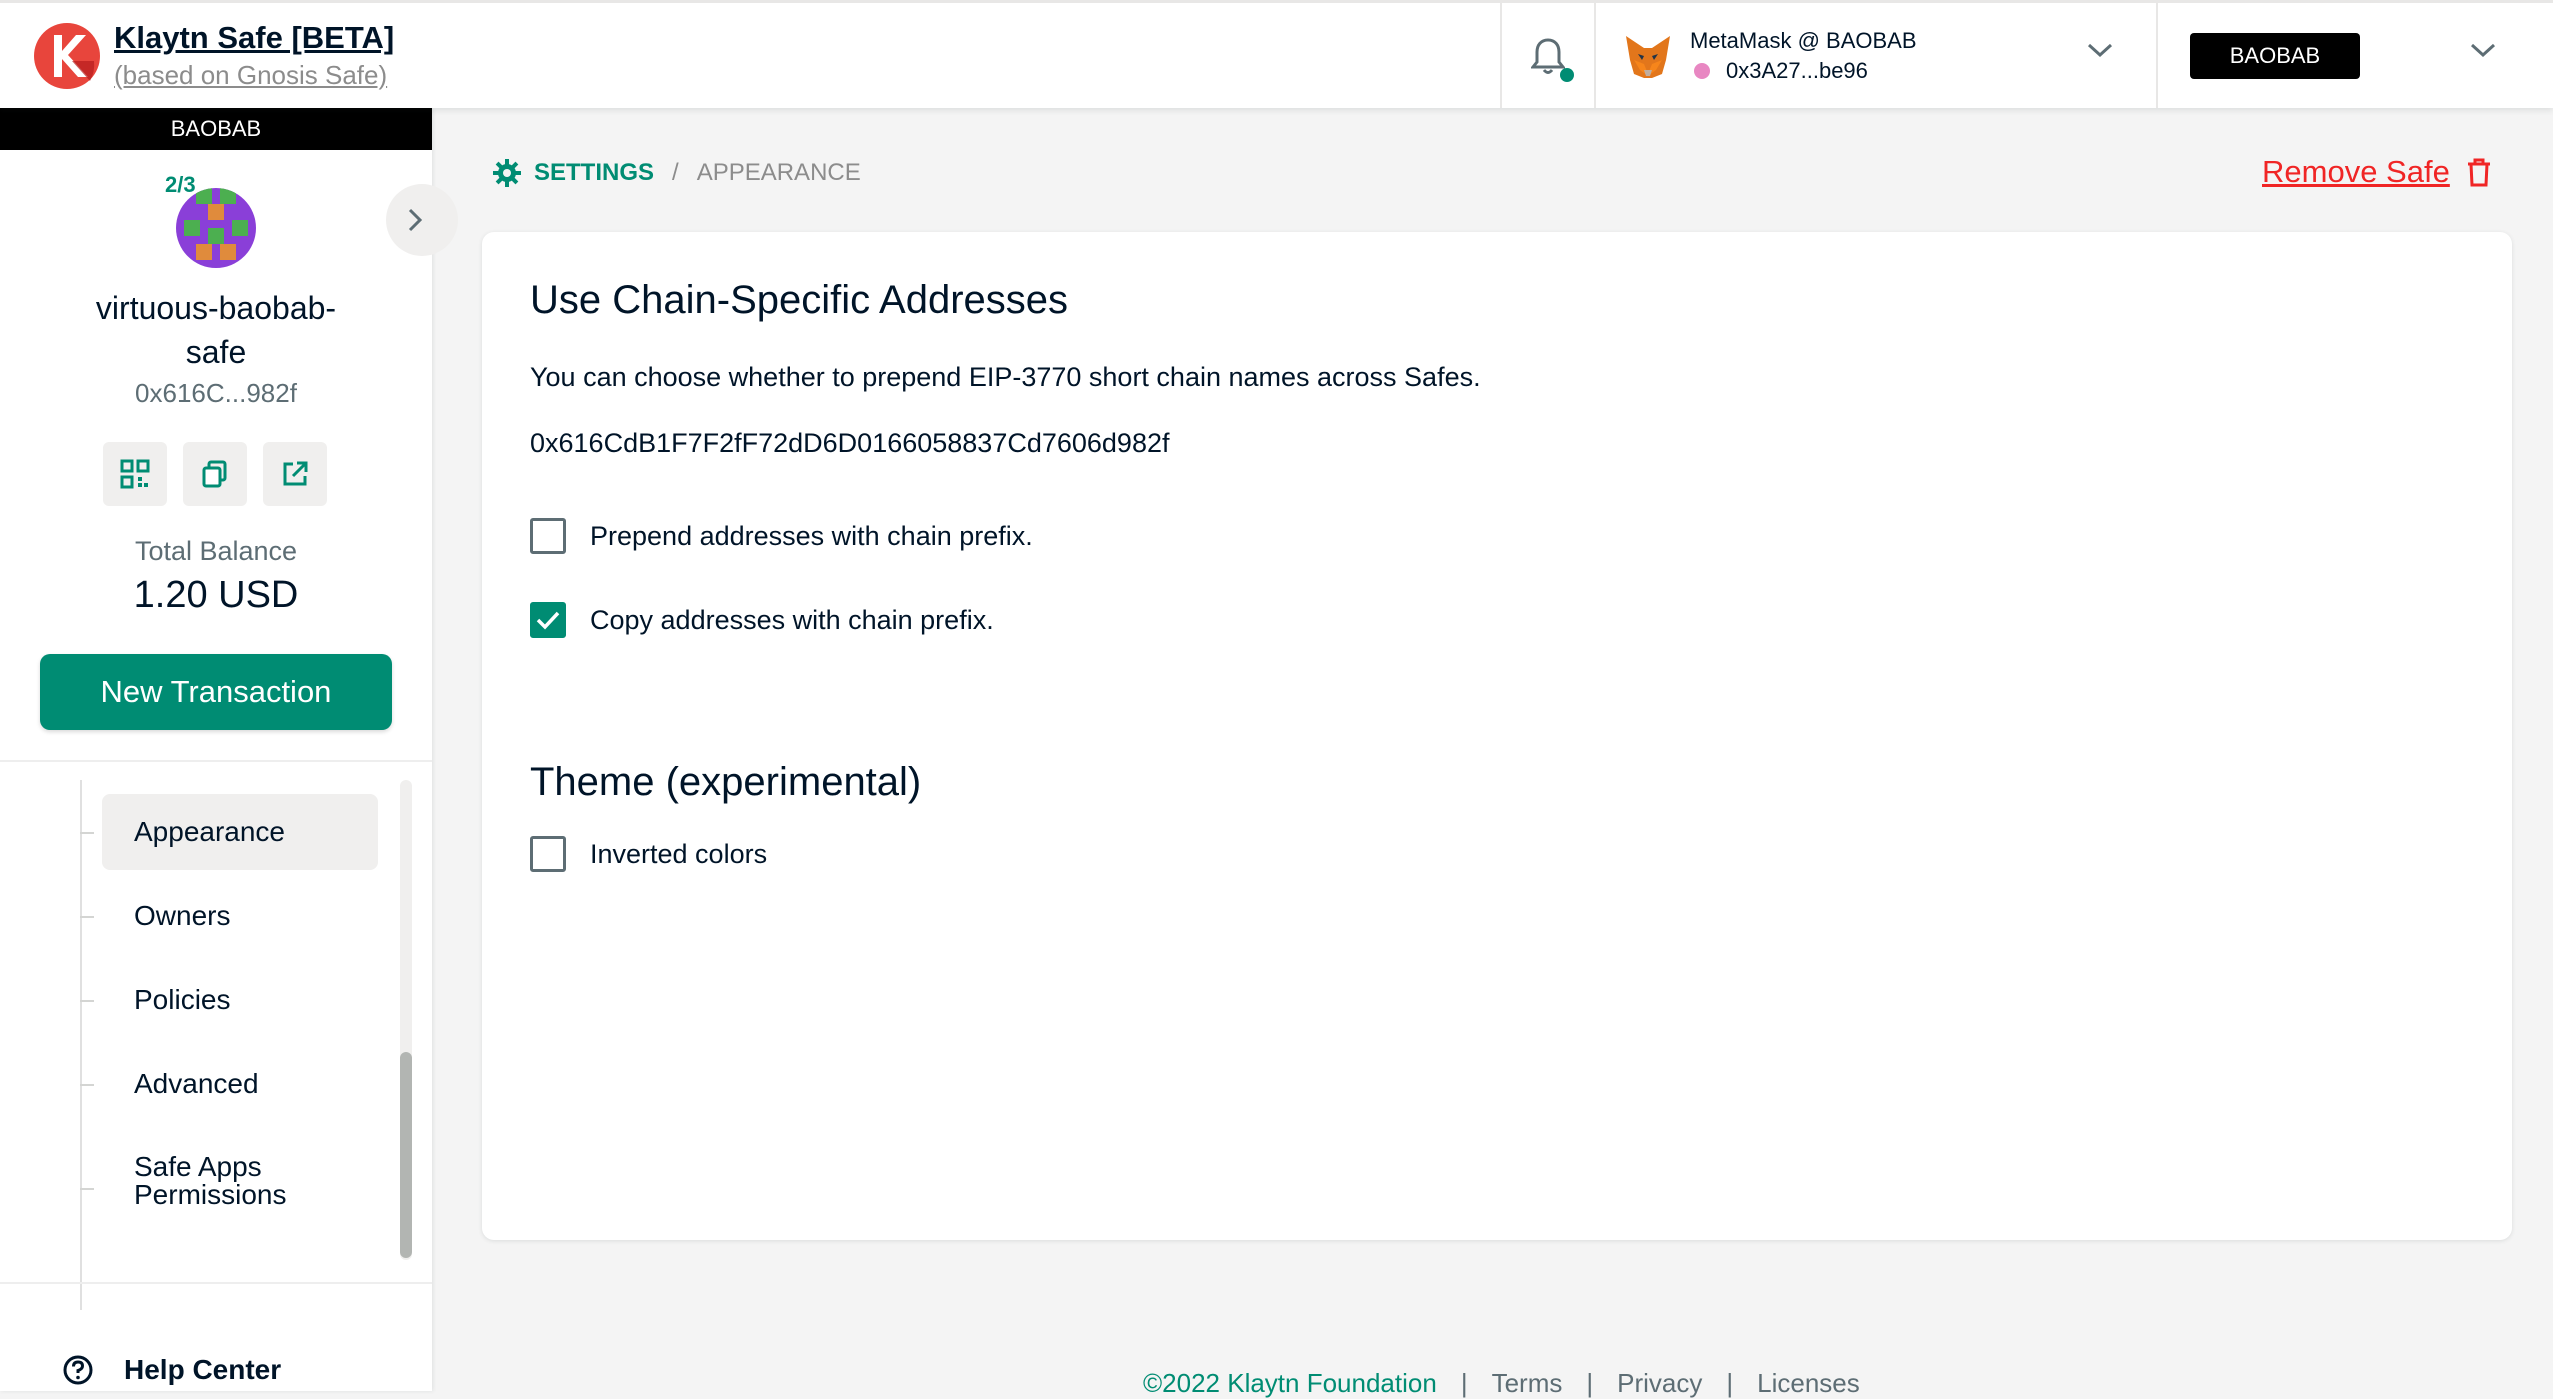  I want to click on remove-safe-label: Remove Safe, so click(2356, 171).